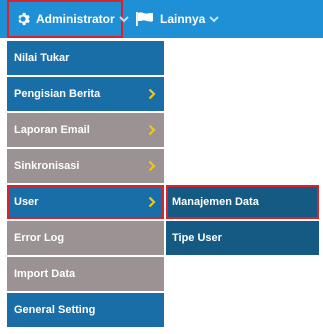 Image resolution: width=323 pixels, height=334 pixels. I want to click on top-navbar: Administrator Lainnya, so click(161, 19).